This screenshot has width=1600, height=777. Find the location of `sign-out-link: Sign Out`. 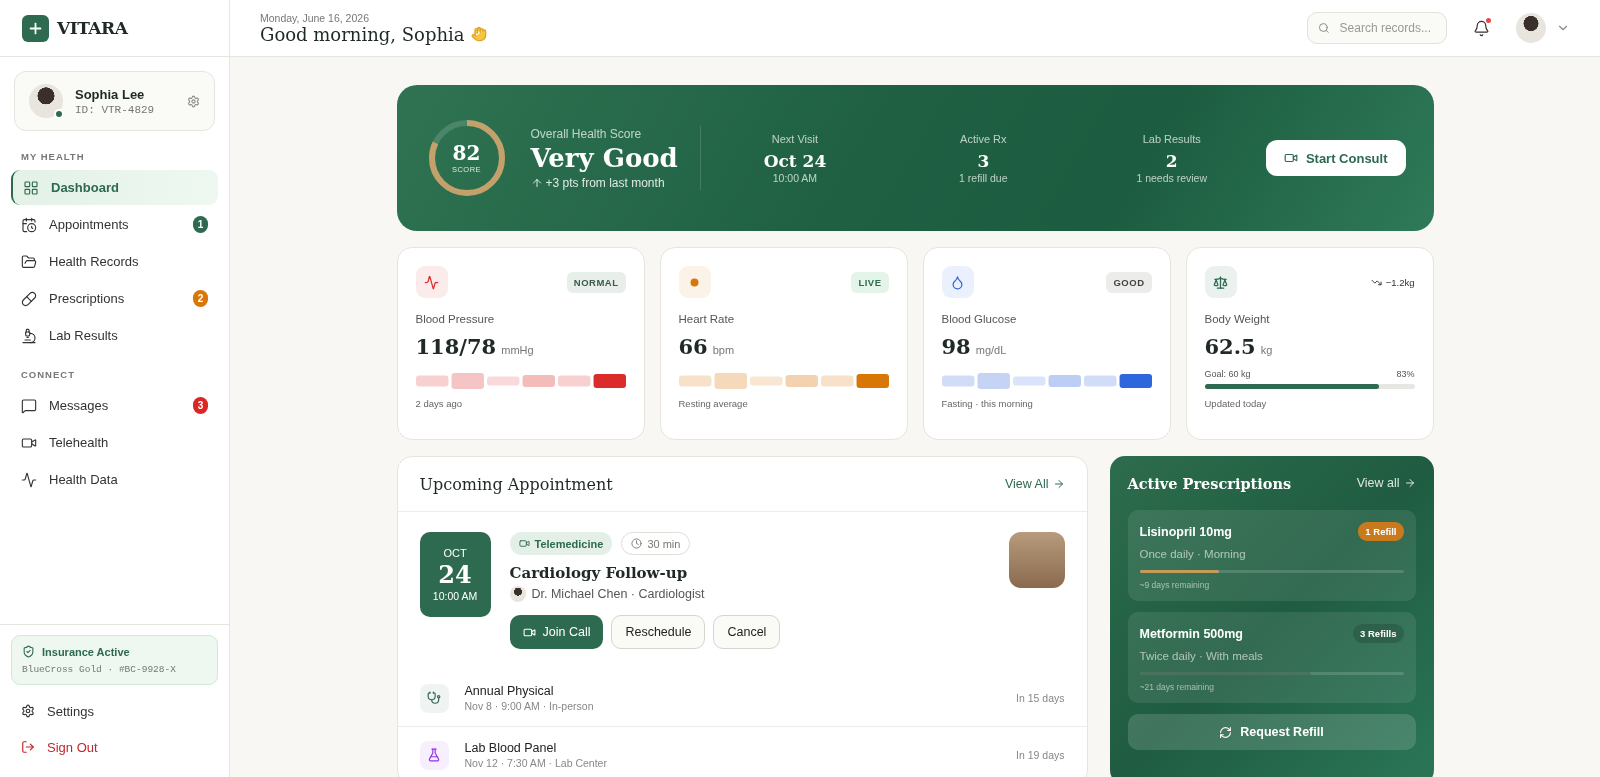

sign-out-link: Sign Out is located at coordinates (114, 747).